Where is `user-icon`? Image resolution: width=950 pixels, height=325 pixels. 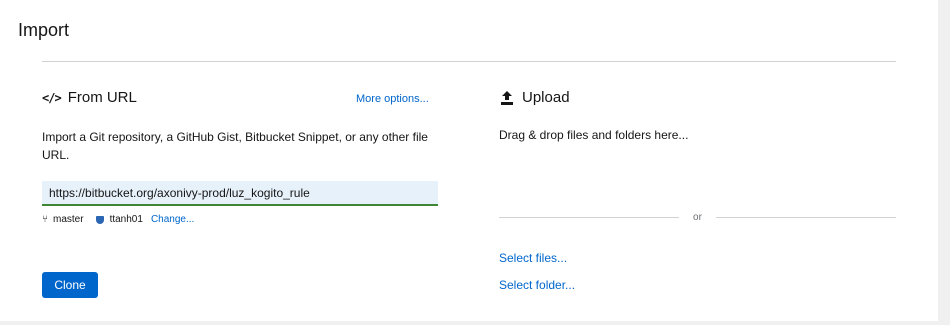 user-icon is located at coordinates (99, 219).